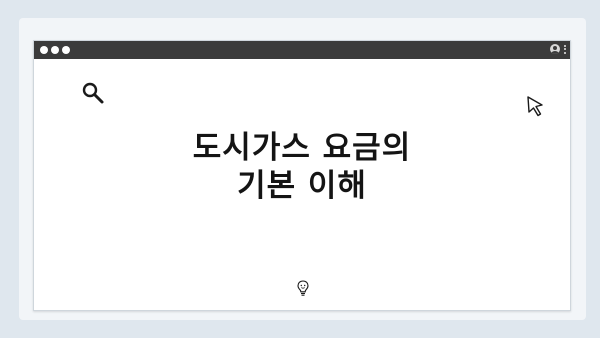  Describe the element at coordinates (303, 288) in the screenshot. I see `lightbulb-icon` at that location.